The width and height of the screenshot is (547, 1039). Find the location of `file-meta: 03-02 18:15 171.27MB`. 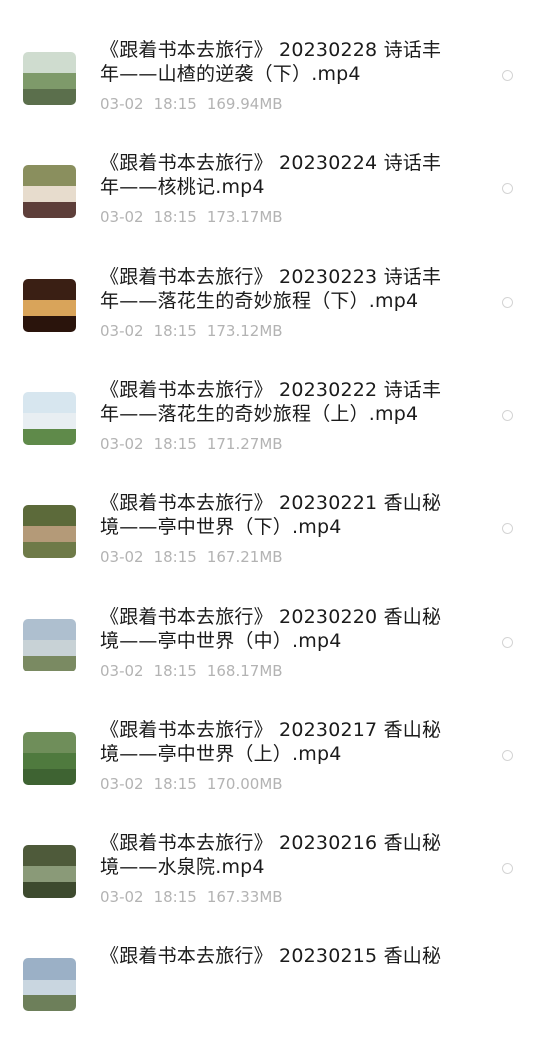

file-meta: 03-02 18:15 171.27MB is located at coordinates (196, 444).